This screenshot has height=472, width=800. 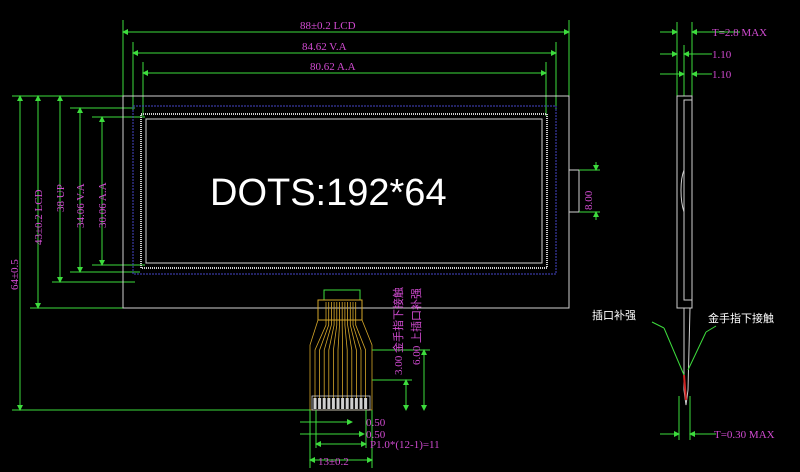 What do you see at coordinates (589, 200) in the screenshot?
I see `side-height-label: 8.00` at bounding box center [589, 200].